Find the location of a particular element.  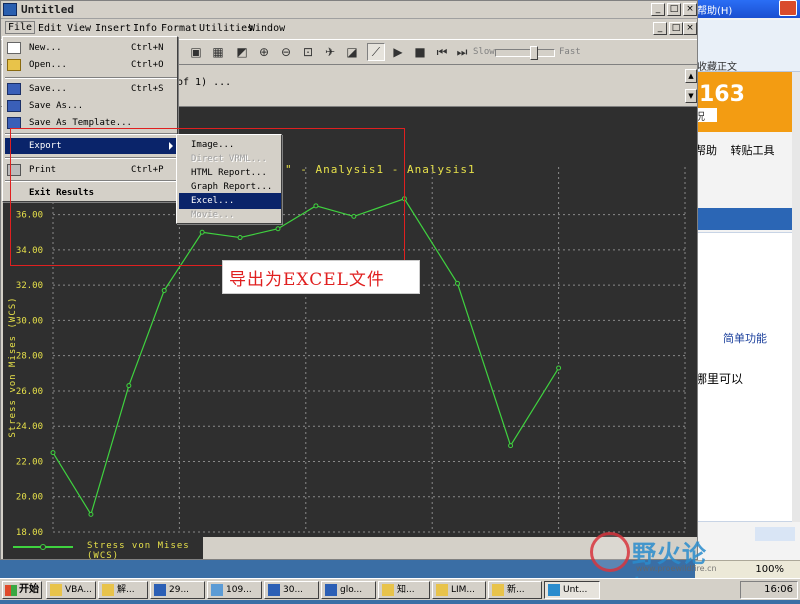

scroll-up-button: ▲ is located at coordinates (691, 76).